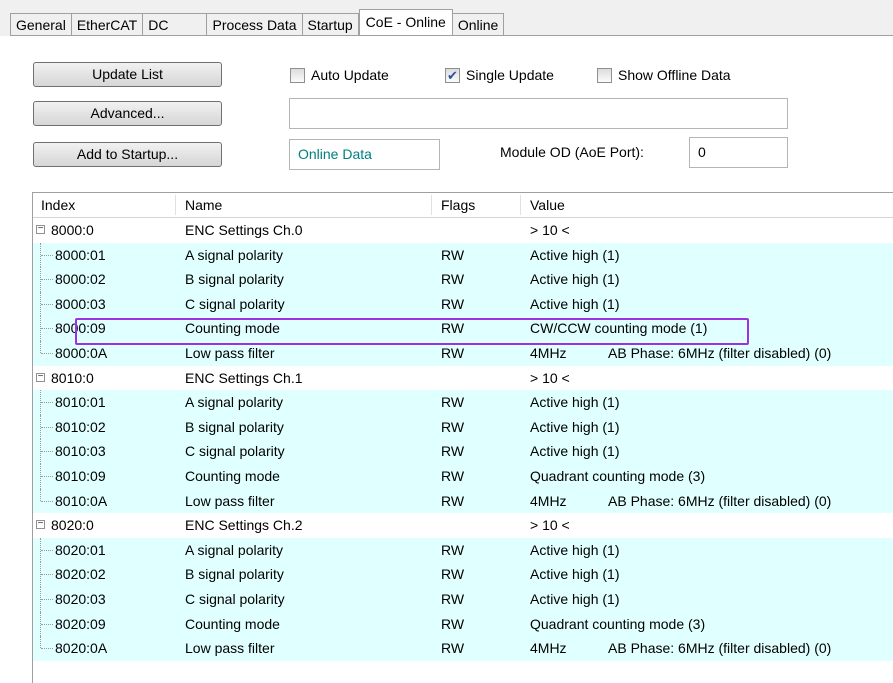 The width and height of the screenshot is (893, 683). What do you see at coordinates (127, 74) in the screenshot?
I see `update-list-button: Update List` at bounding box center [127, 74].